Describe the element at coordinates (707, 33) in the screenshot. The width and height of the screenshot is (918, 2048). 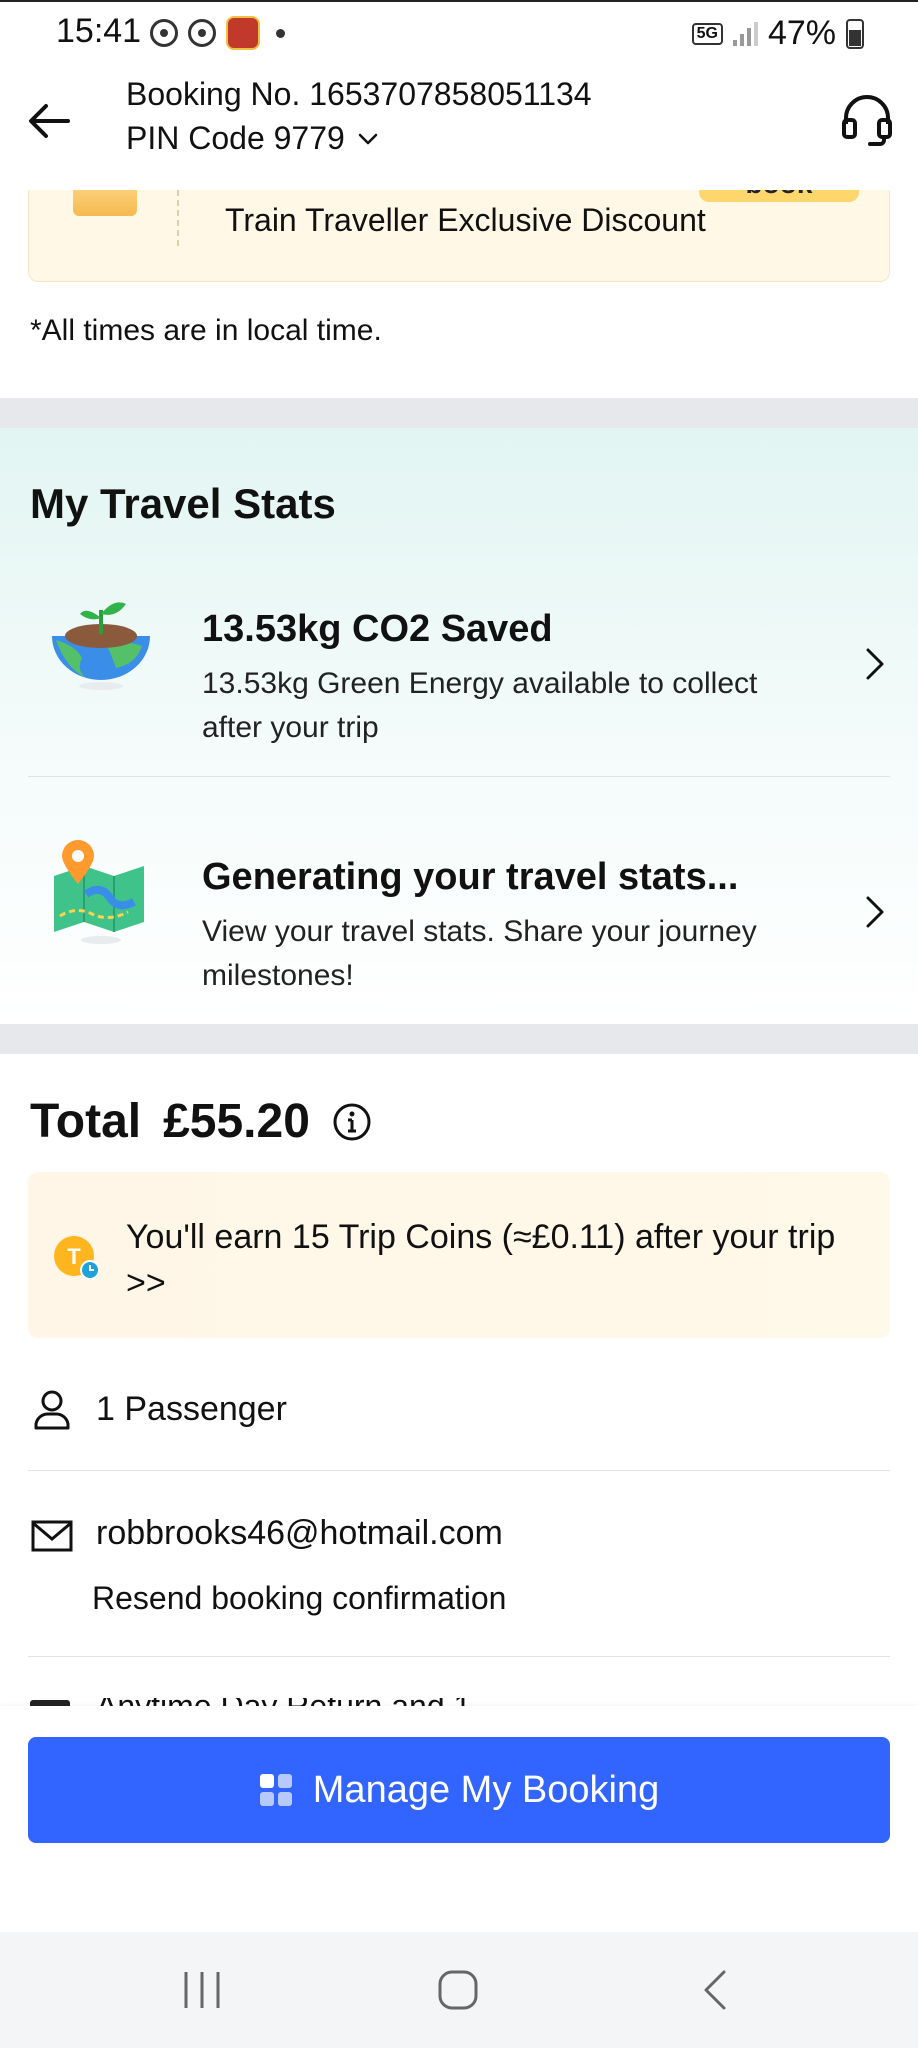
I see `network-type-icon: 5G` at that location.